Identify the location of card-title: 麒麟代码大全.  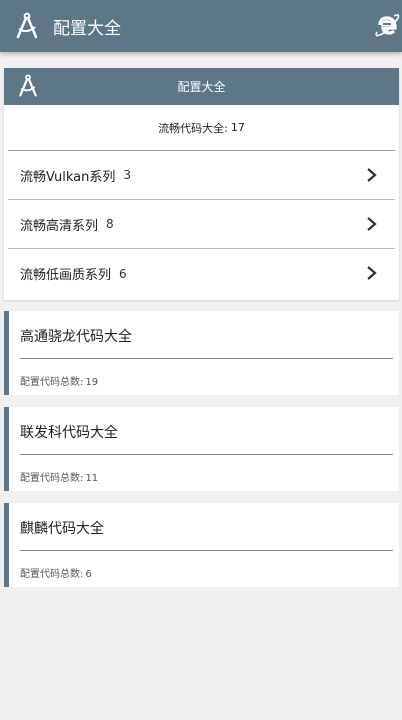
(62, 529).